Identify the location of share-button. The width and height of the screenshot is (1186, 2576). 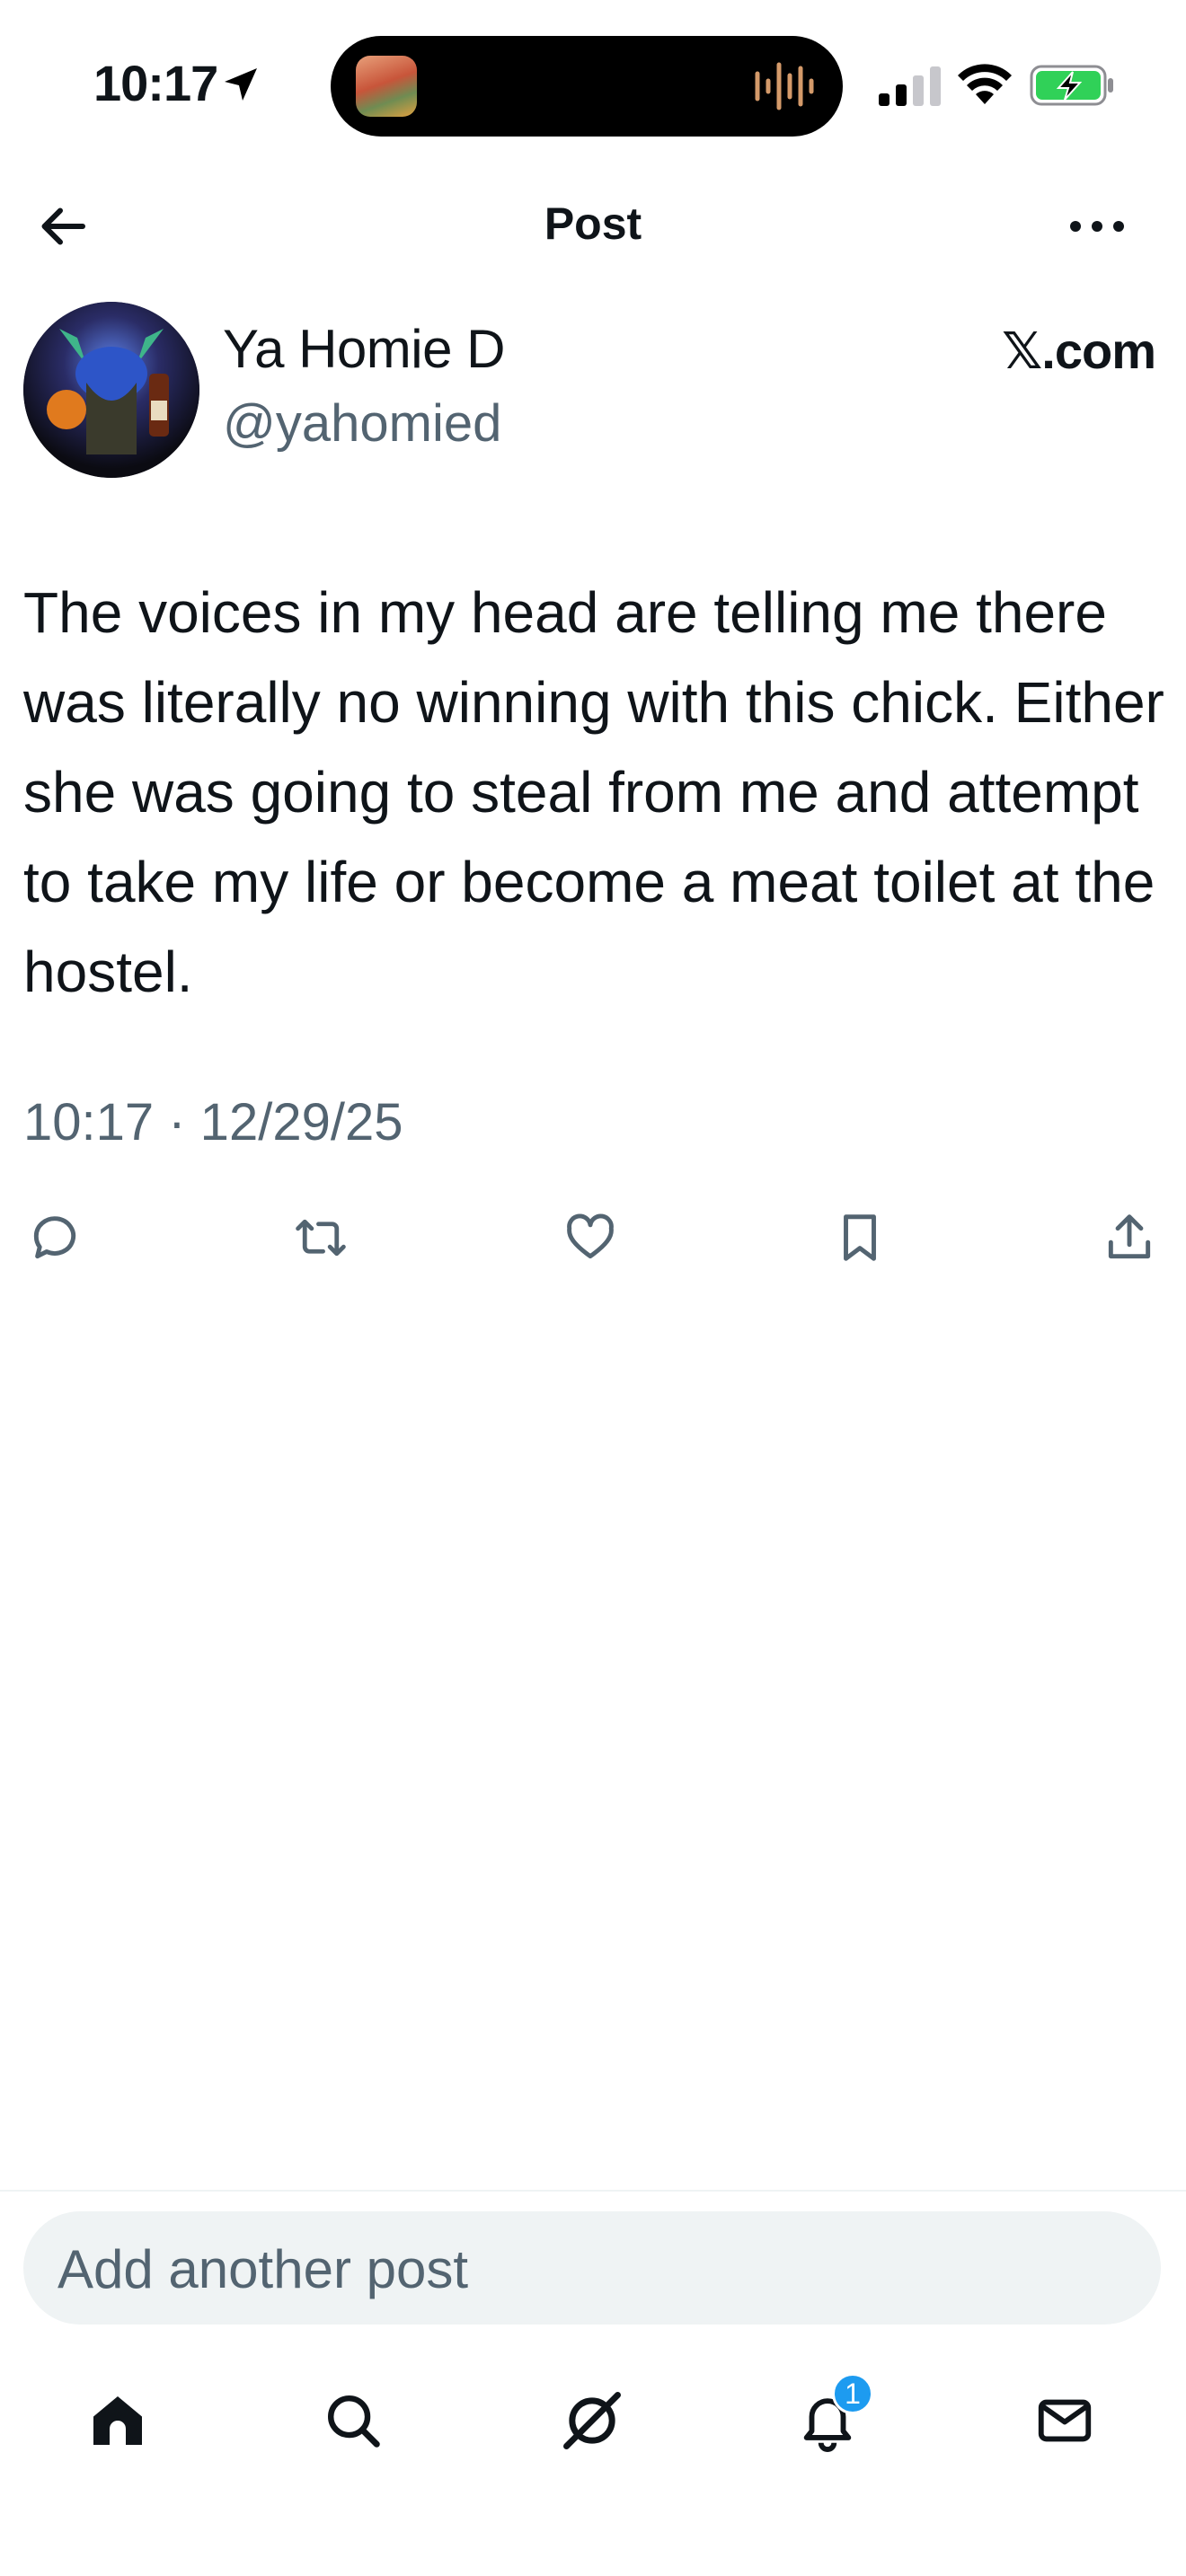
(1129, 1238).